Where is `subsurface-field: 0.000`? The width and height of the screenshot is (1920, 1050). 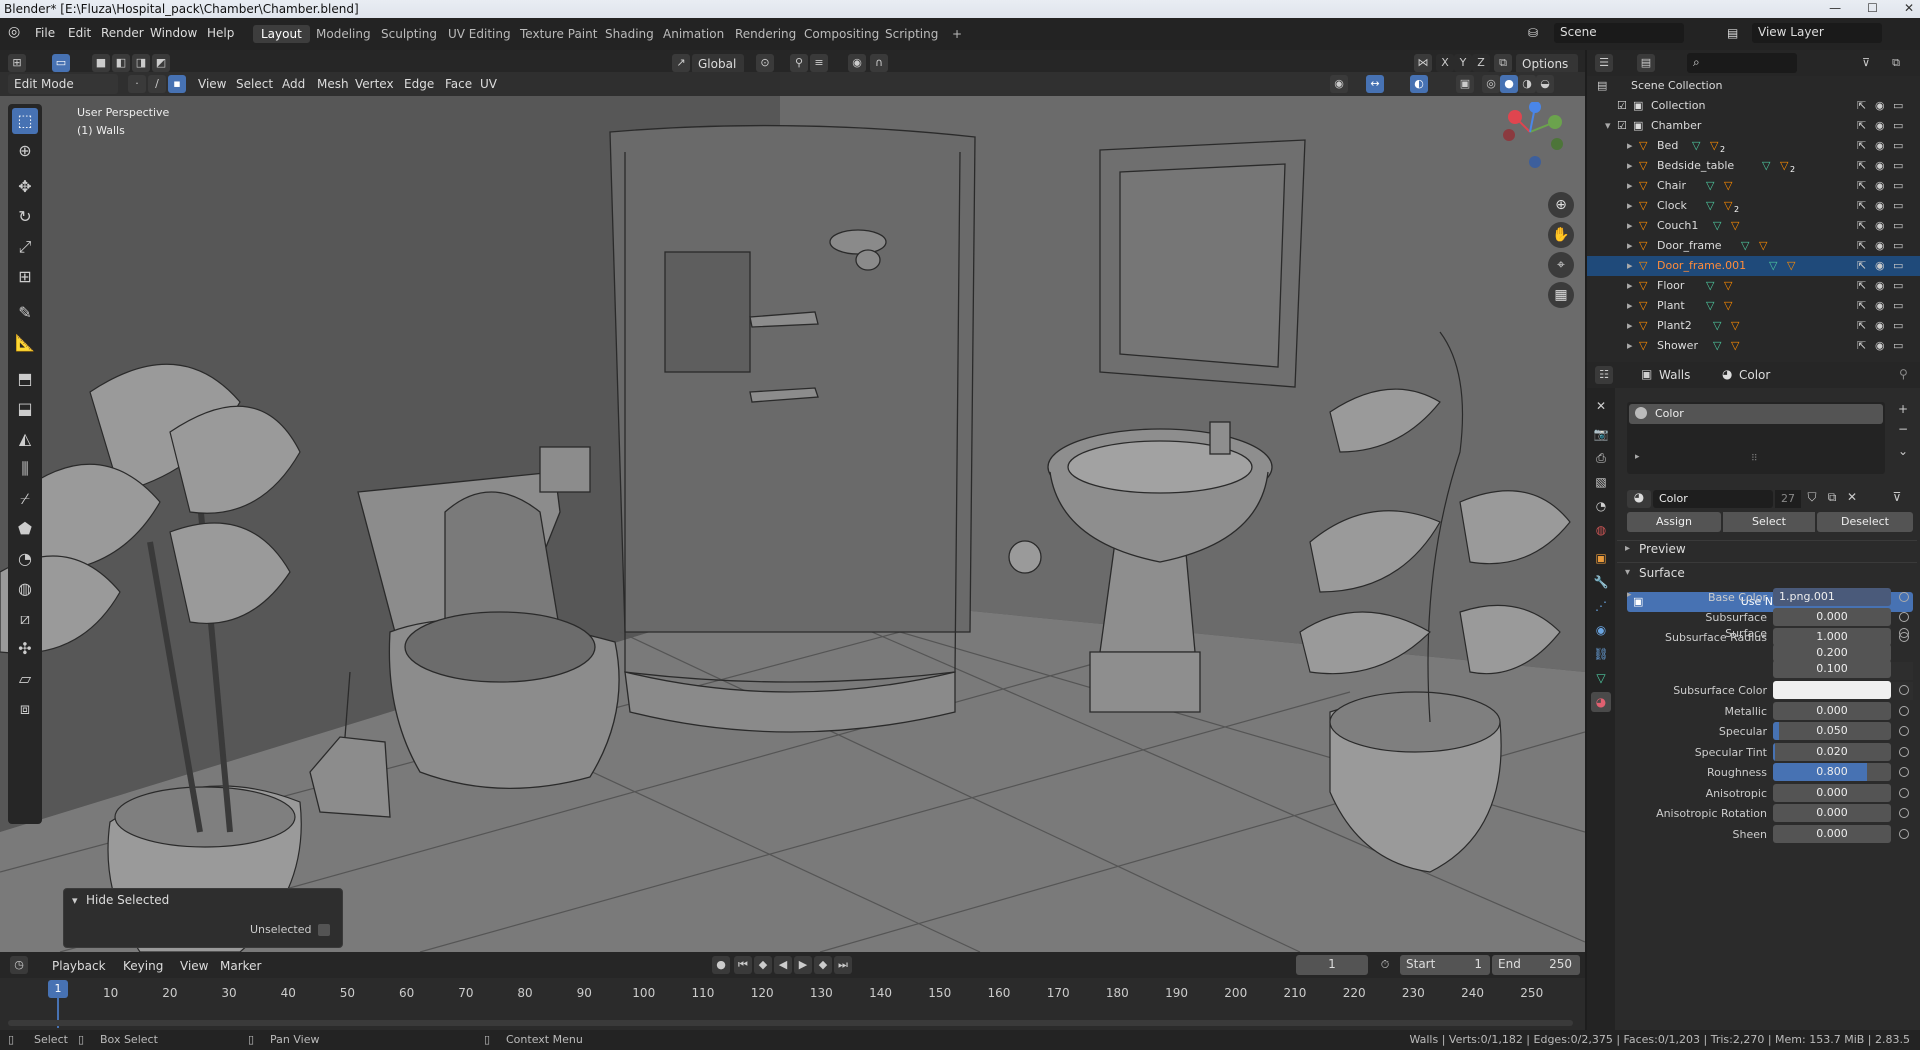 subsurface-field: 0.000 is located at coordinates (1832, 617).